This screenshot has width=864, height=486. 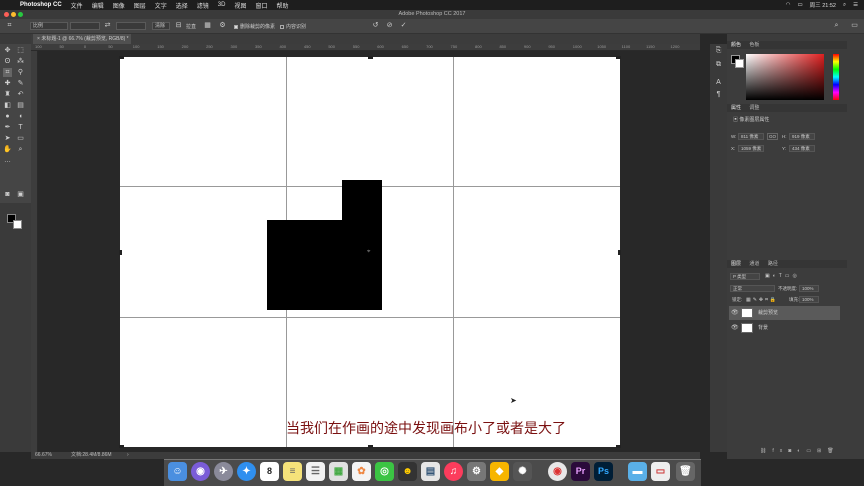 I want to click on app-menu: Photoshop CC, so click(x=41, y=5).